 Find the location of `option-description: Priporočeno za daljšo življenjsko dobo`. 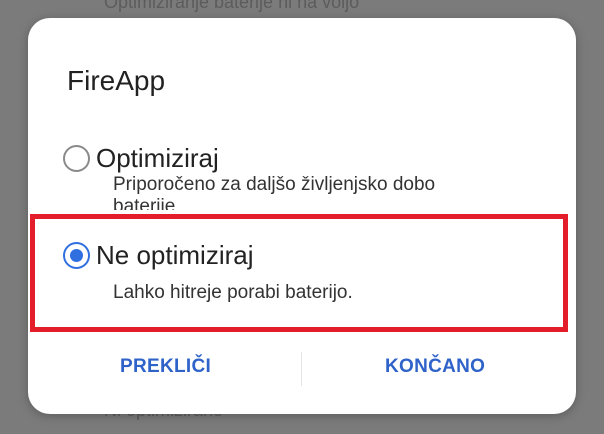

option-description: Priporočeno za daljšo življenjsko dobo is located at coordinates (274, 184).